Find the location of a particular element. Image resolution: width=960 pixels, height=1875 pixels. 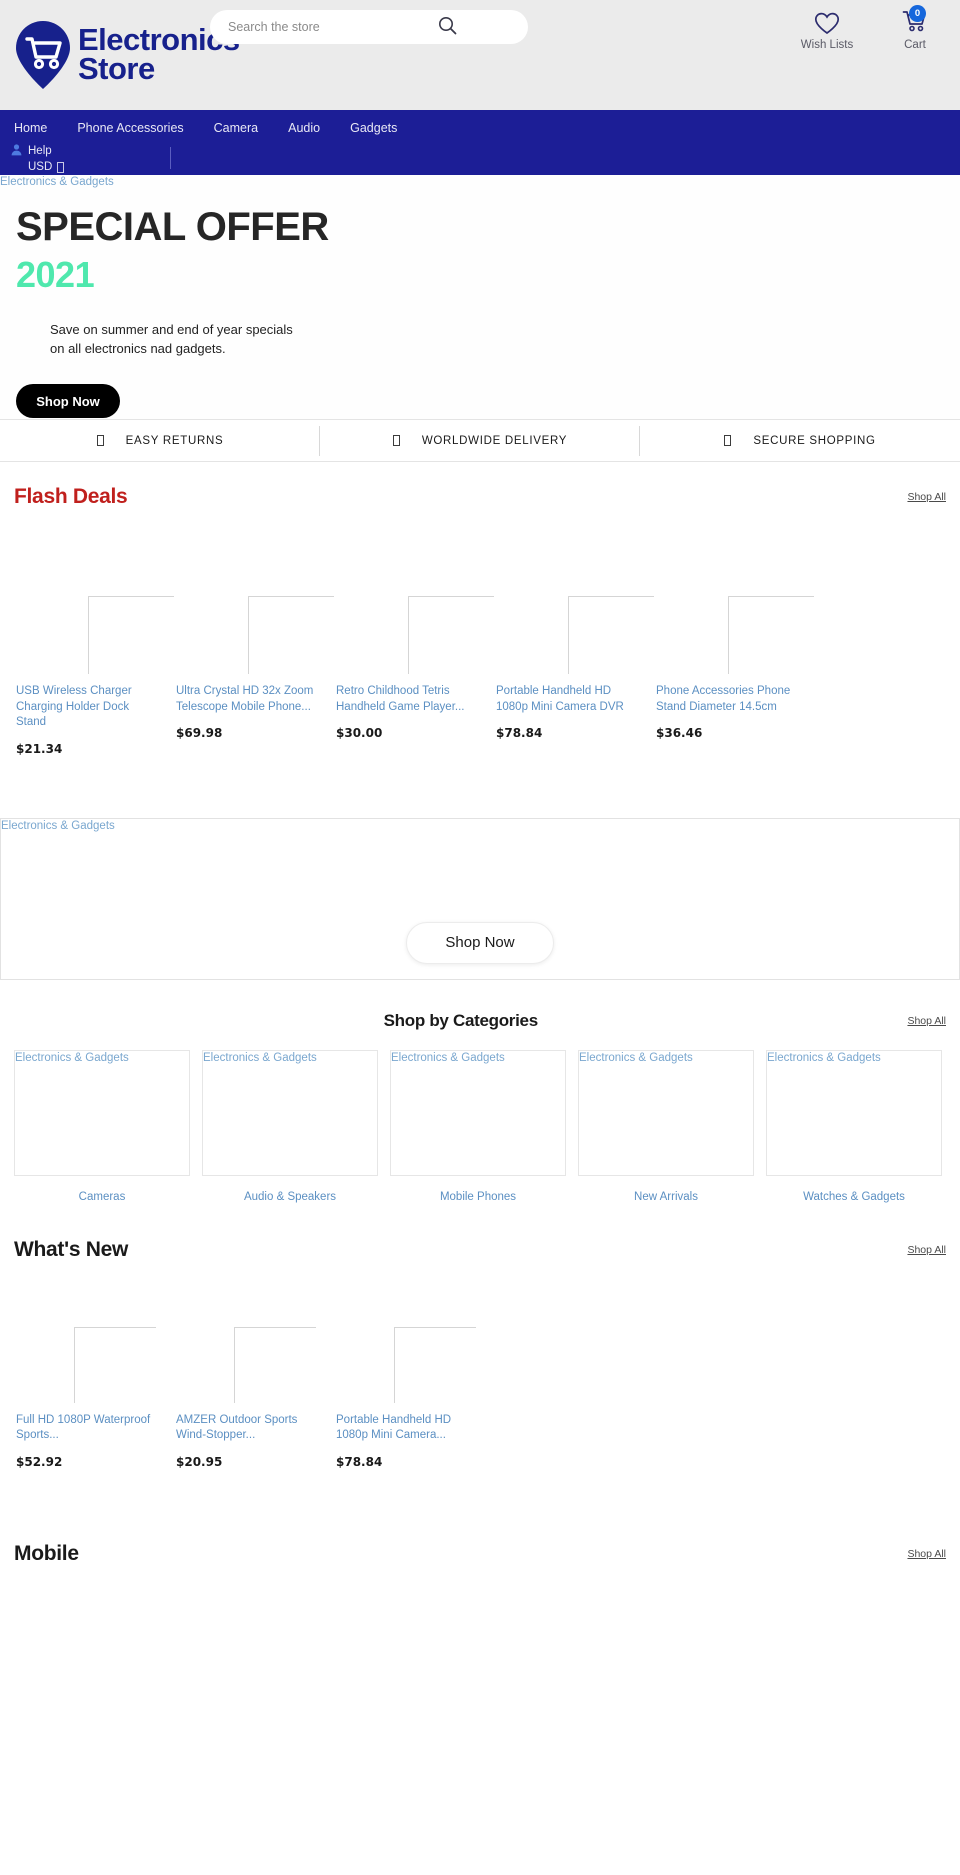

help-menu: Help is located at coordinates (37, 151).